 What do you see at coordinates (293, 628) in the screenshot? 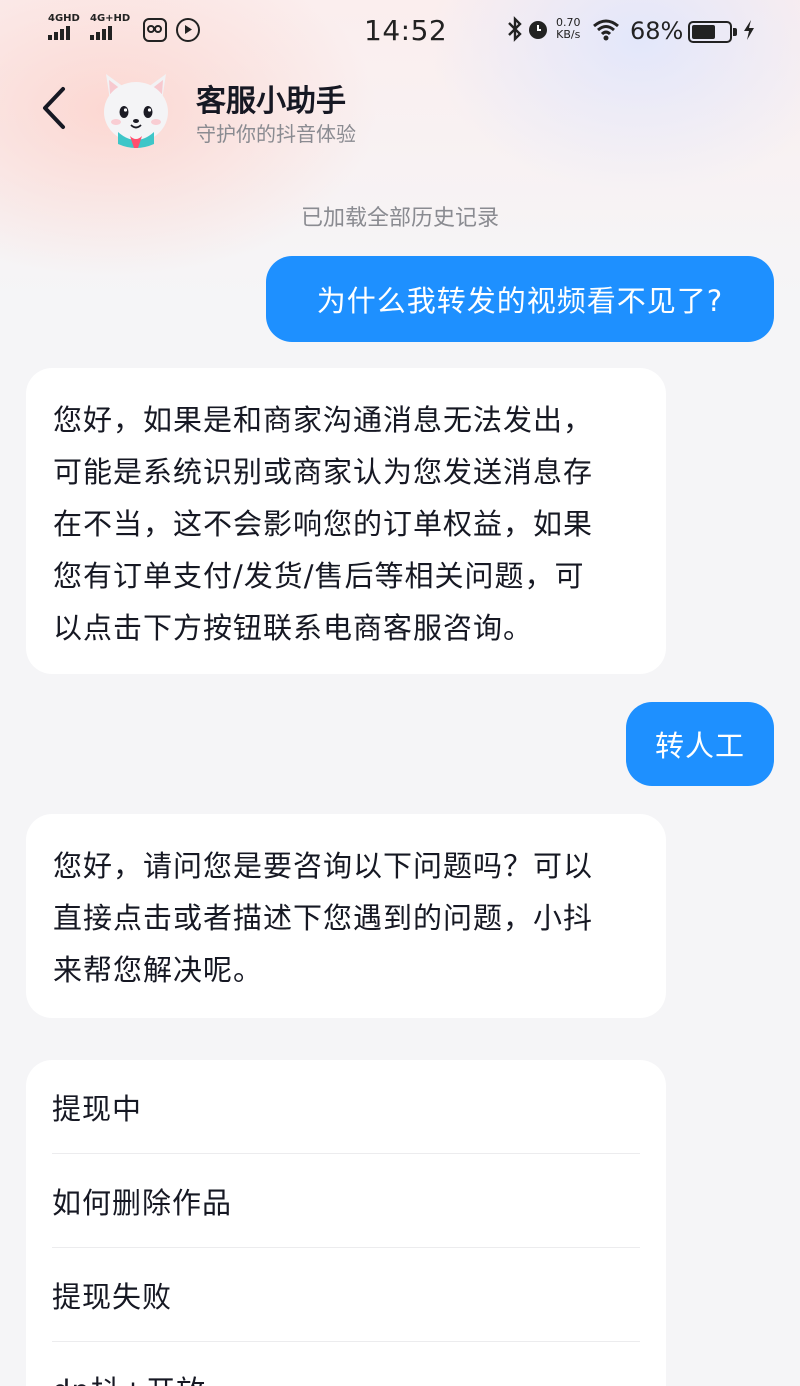
I see `message-line: 以点击下方按钮联系电商客服咨询。` at bounding box center [293, 628].